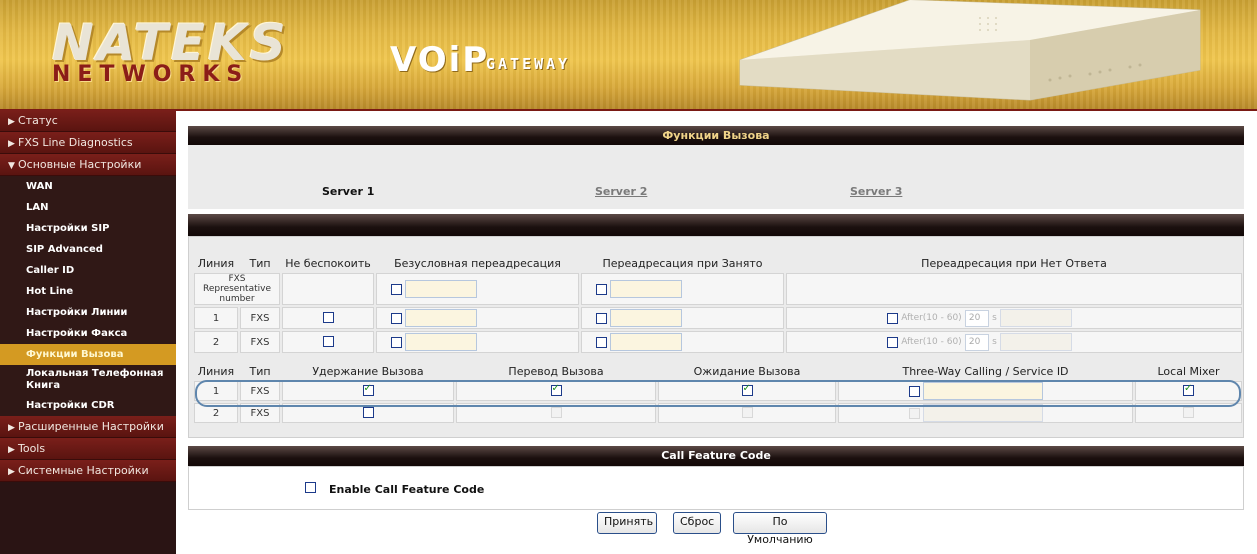 The image size is (1257, 554). Describe the element at coordinates (716, 456) in the screenshot. I see `cfc-title: Call Feature Code` at that location.